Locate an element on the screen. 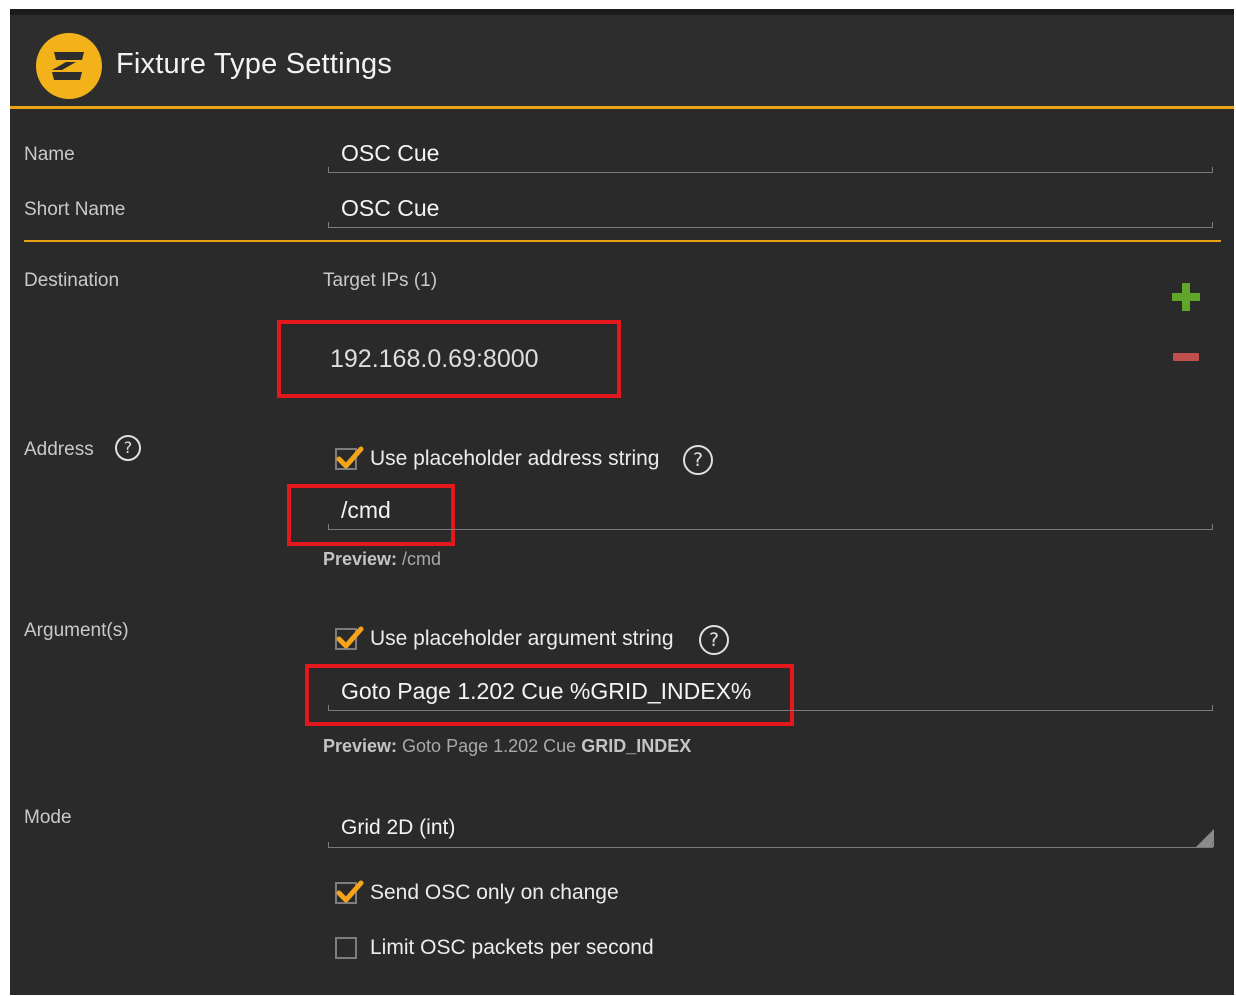 This screenshot has width=1236, height=996. short-name-input-underline is located at coordinates (770, 225).